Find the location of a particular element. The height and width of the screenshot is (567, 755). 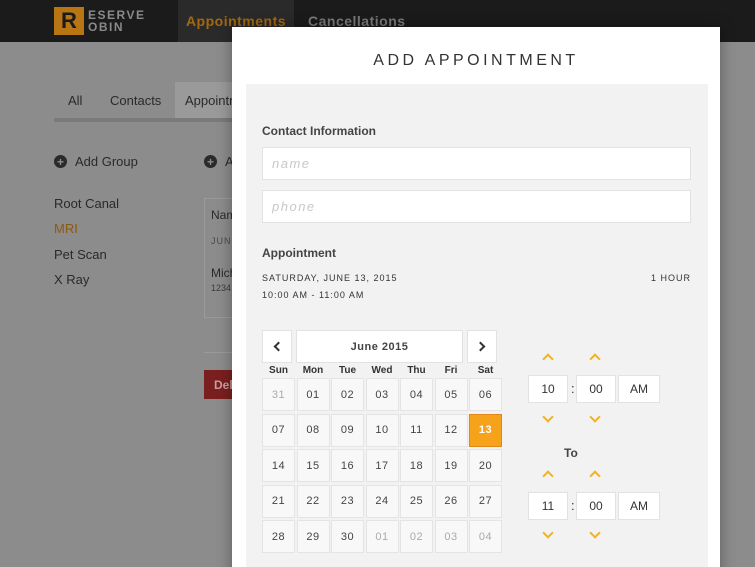

group-item-pet-scan: Pet Scan is located at coordinates (80, 254).